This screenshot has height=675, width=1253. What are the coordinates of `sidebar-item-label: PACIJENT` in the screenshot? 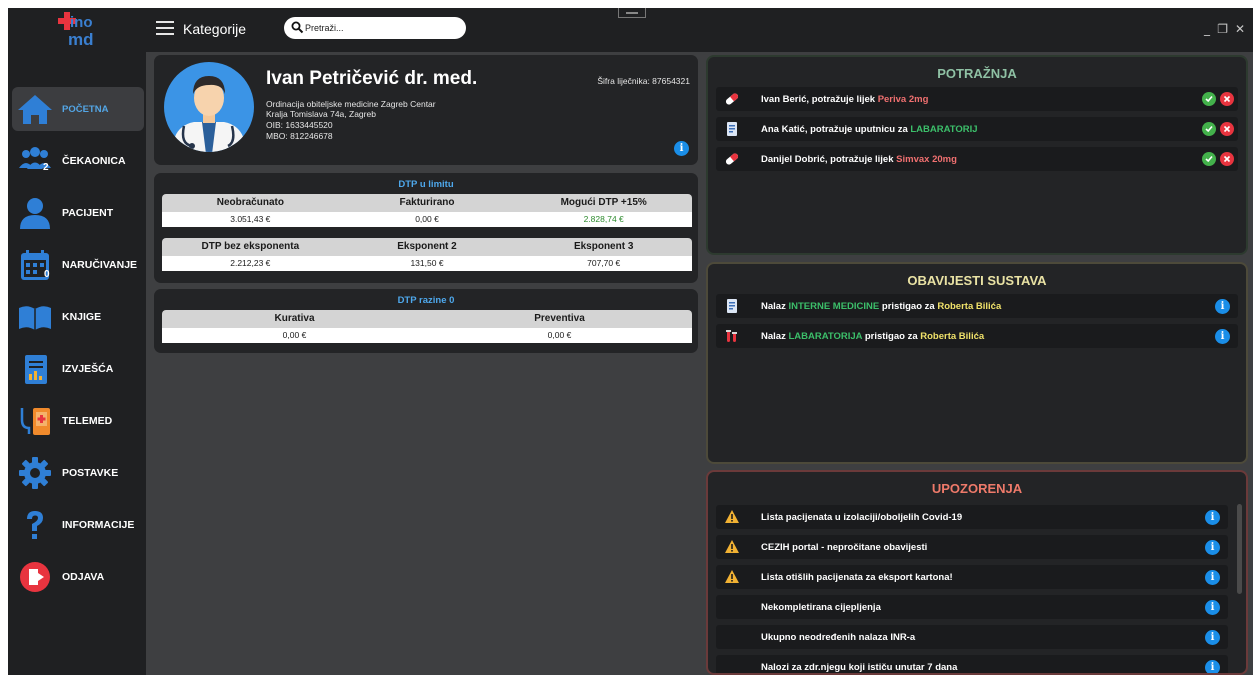 It's located at (88, 213).